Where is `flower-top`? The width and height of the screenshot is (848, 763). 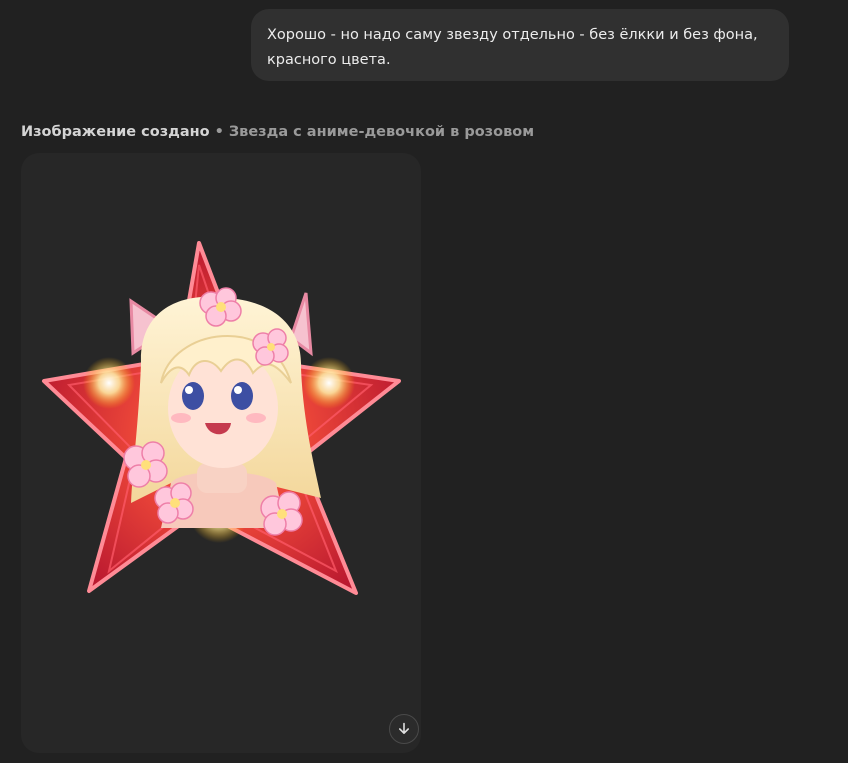
flower-top is located at coordinates (220, 307).